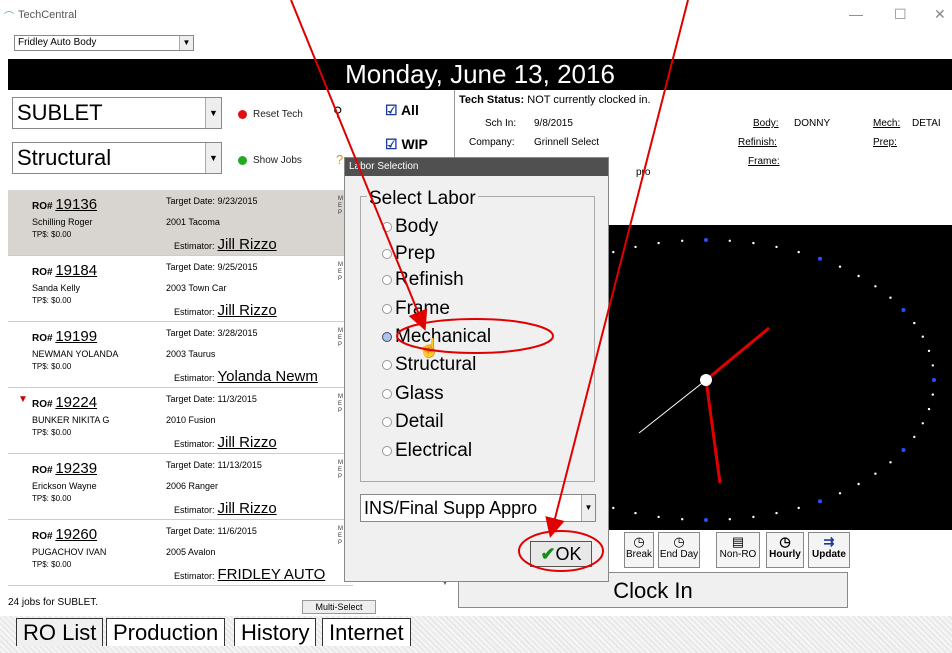 The image size is (952, 653). Describe the element at coordinates (57, 42) in the screenshot. I see `shop-select-value: Fridley Auto Body` at that location.